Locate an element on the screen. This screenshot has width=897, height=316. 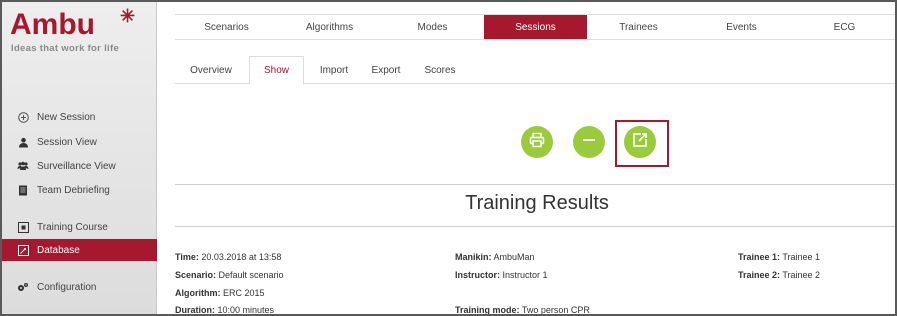
sidebar-item-surveillance-view: Surveillance View is located at coordinates (79, 166).